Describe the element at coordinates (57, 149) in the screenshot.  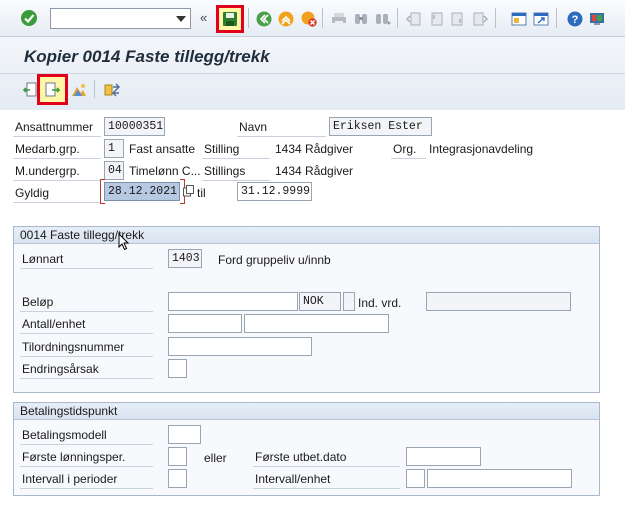
I see `medarb-grp-label: Medarb.grp.` at that location.